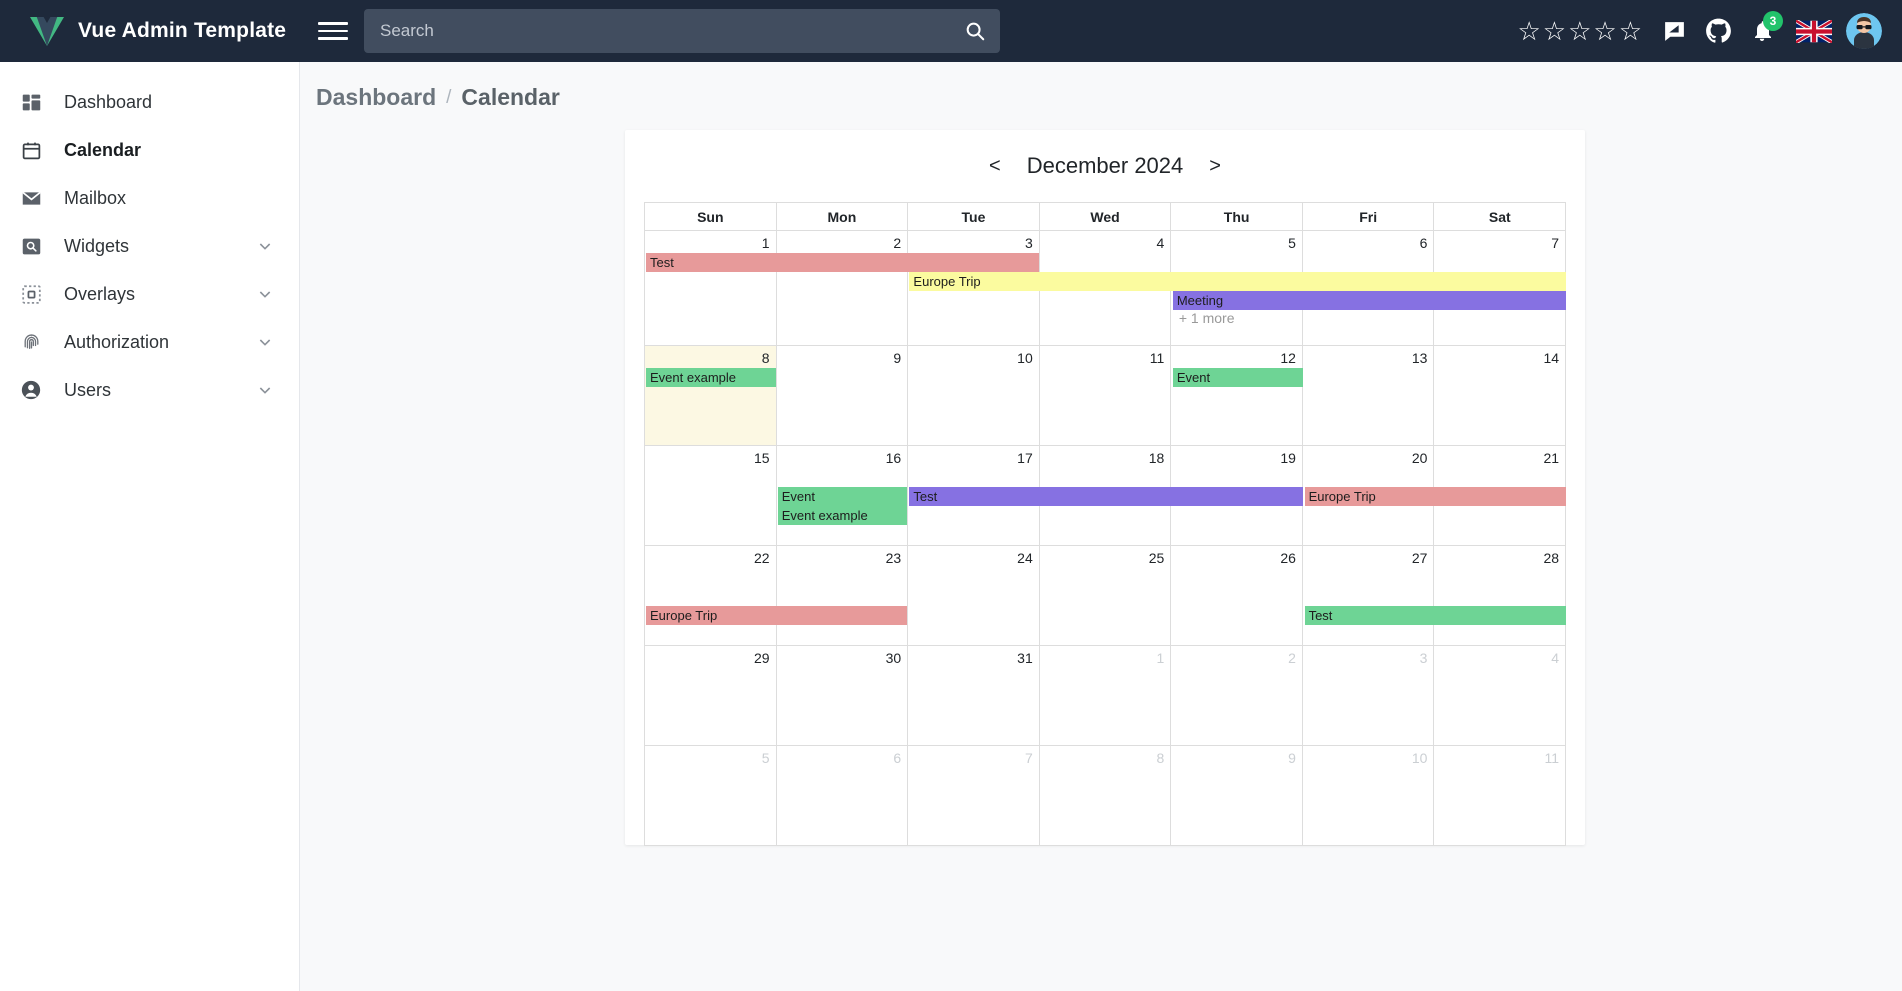  I want to click on day-number: 25, so click(1156, 558).